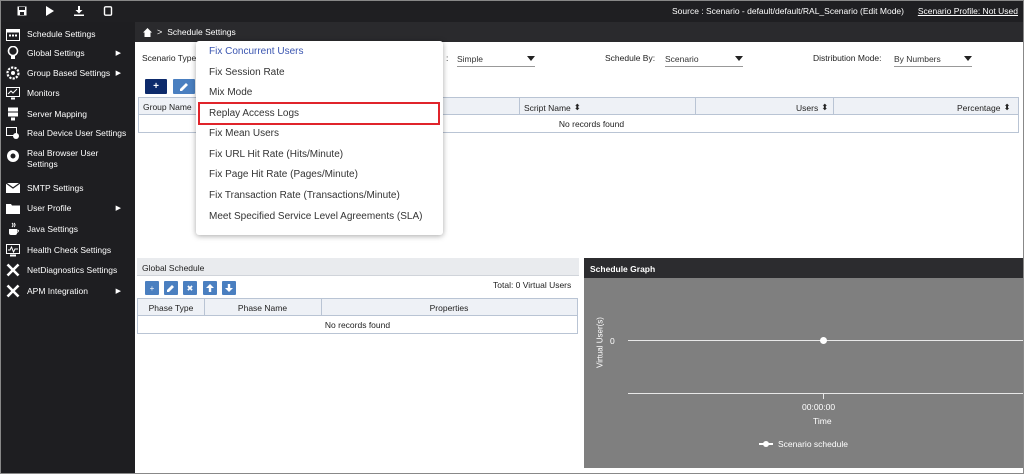  I want to click on schedule-by-value: Scenario, so click(682, 58).